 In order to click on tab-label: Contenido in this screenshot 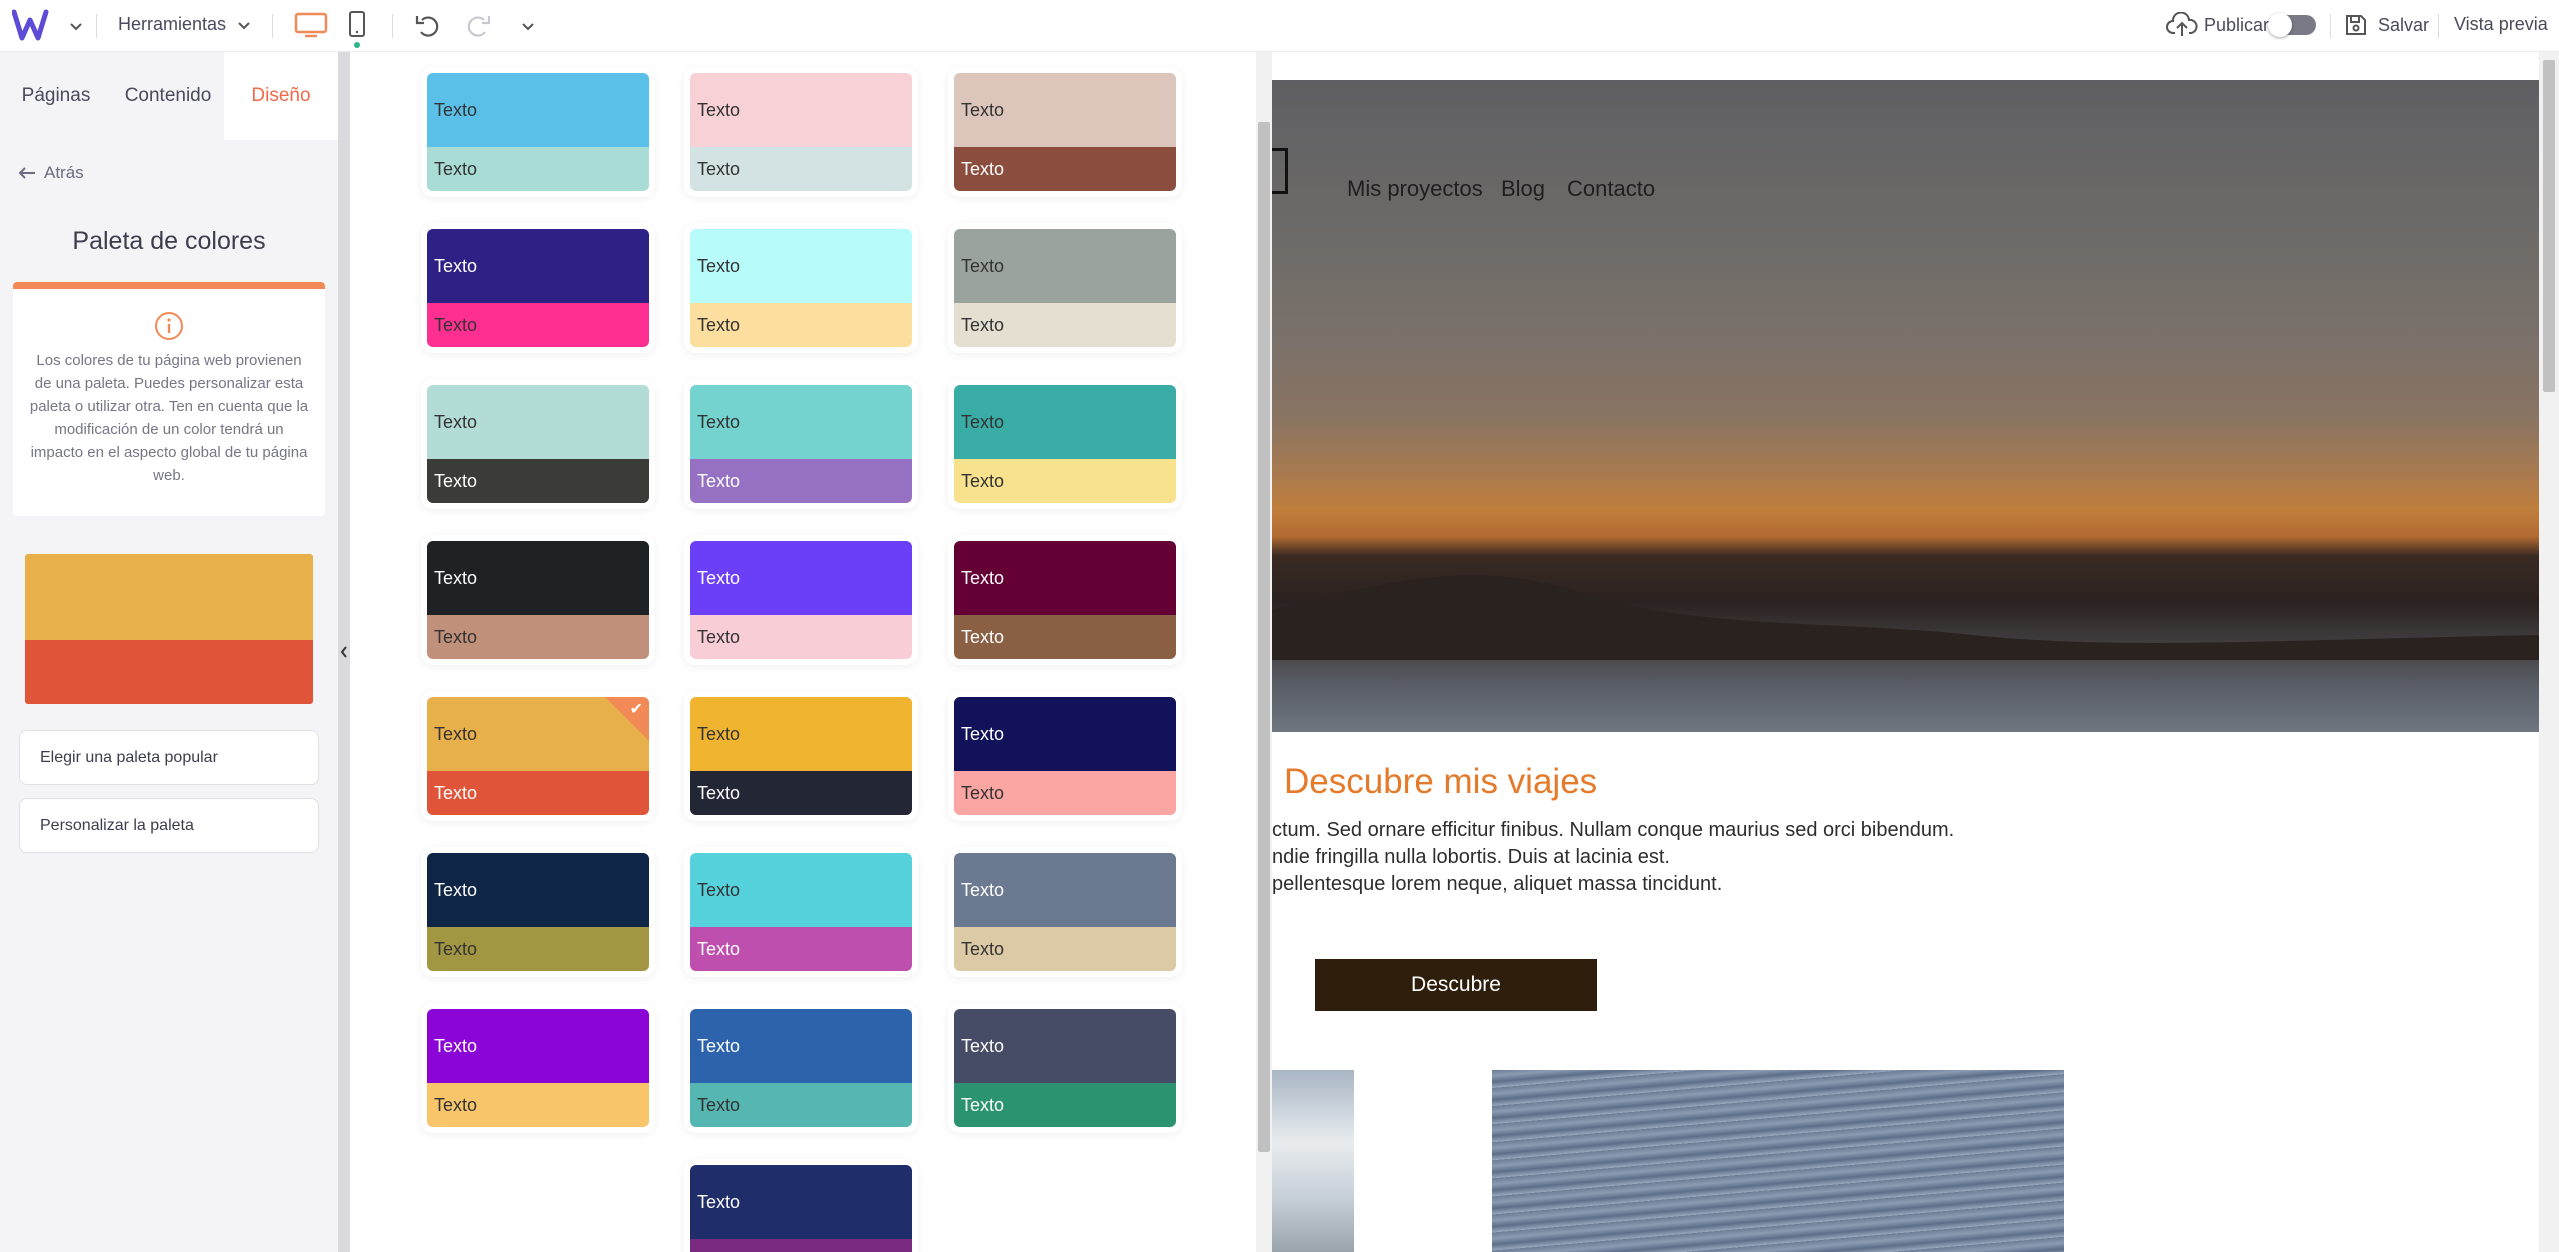, I will do `click(168, 95)`.